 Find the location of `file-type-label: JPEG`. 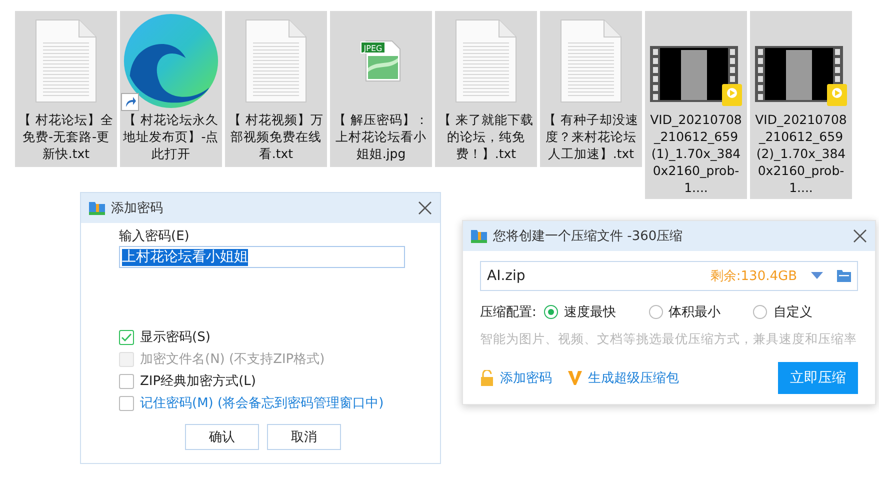

file-type-label: JPEG is located at coordinates (373, 48).